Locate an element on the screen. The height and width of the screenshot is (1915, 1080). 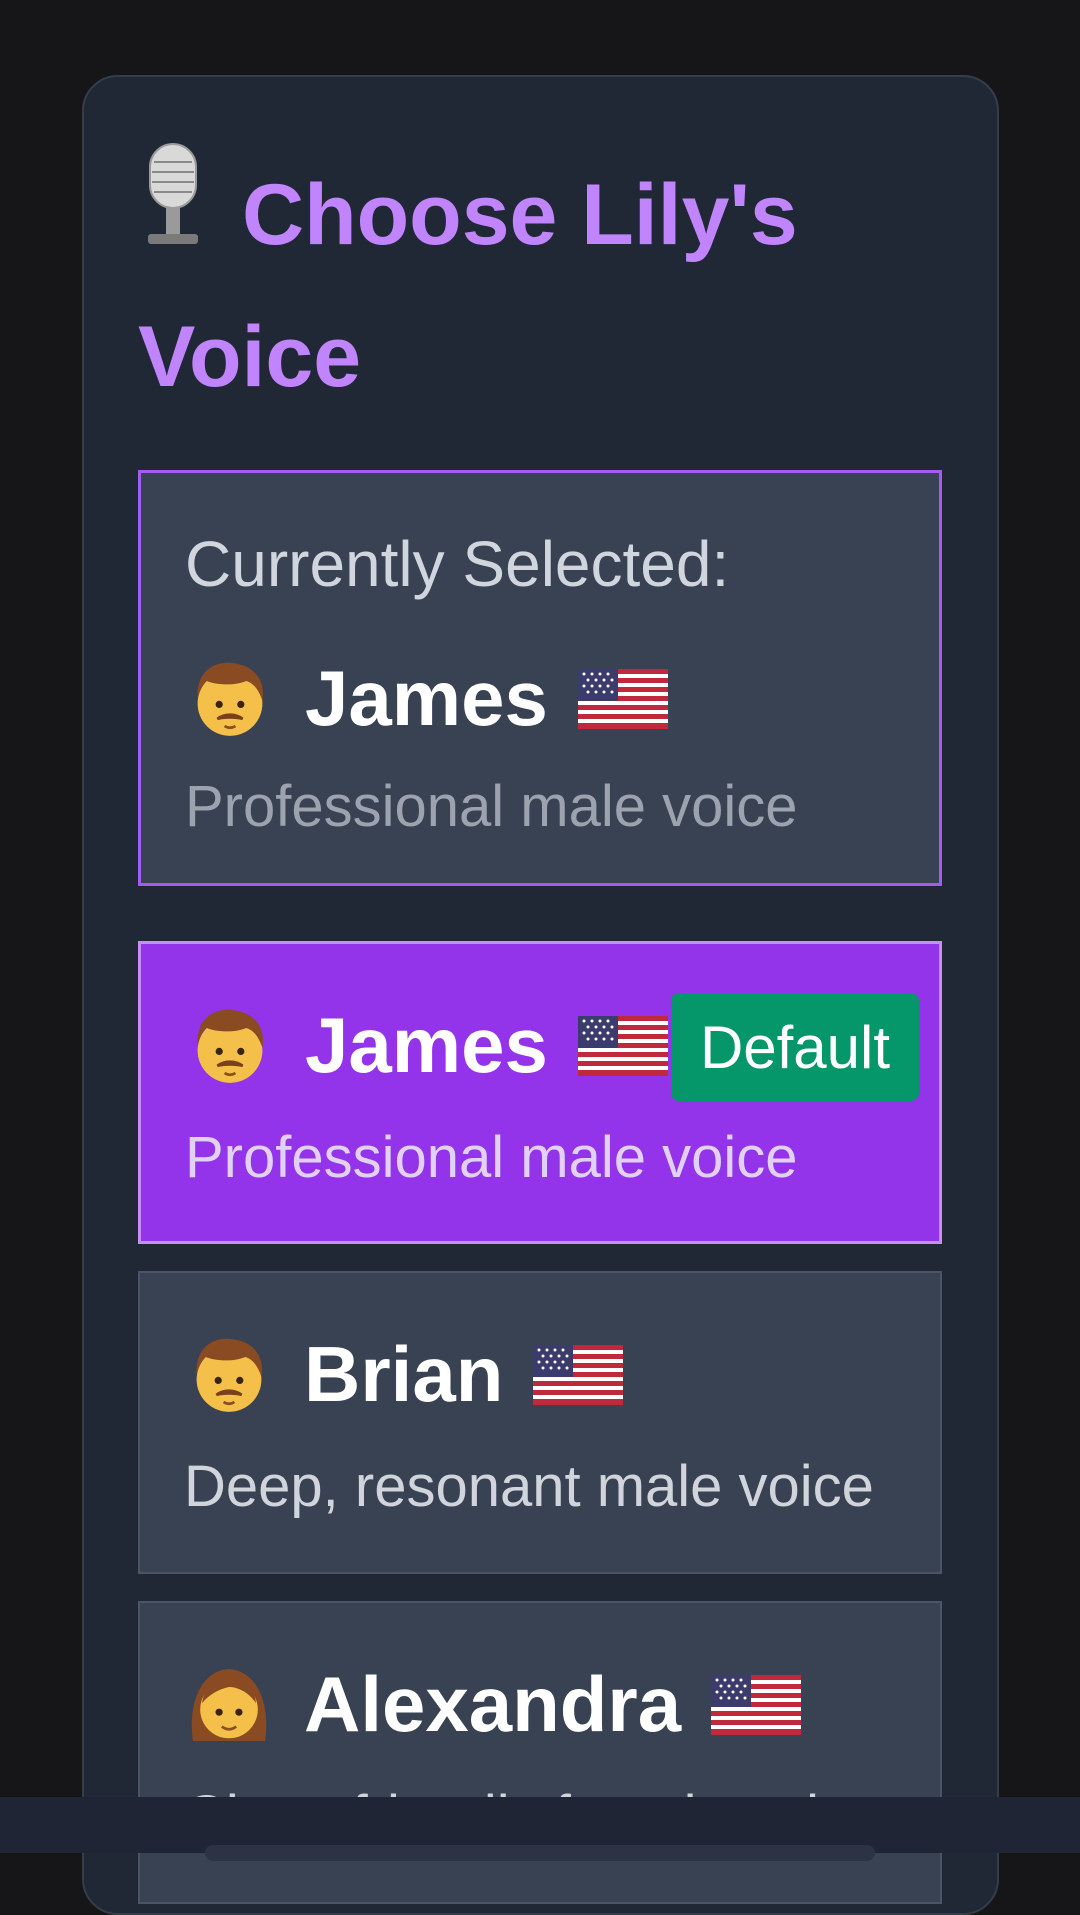
current-voice-label: Currently Selected: is located at coordinates (457, 564).